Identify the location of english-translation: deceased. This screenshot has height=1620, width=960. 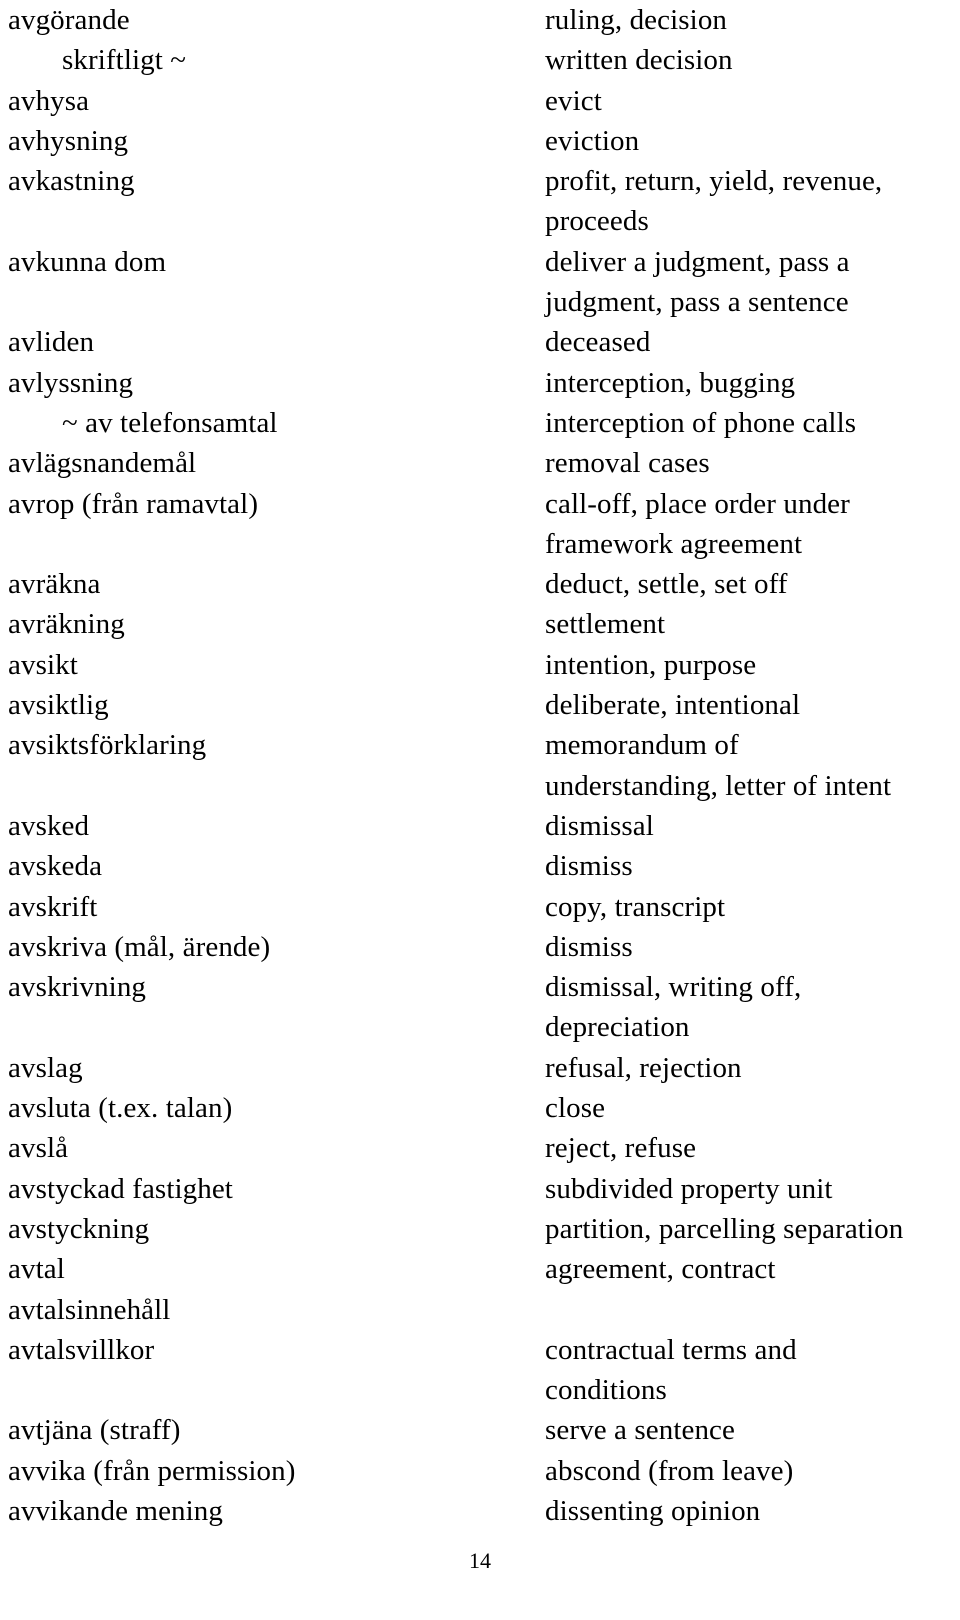
(598, 342).